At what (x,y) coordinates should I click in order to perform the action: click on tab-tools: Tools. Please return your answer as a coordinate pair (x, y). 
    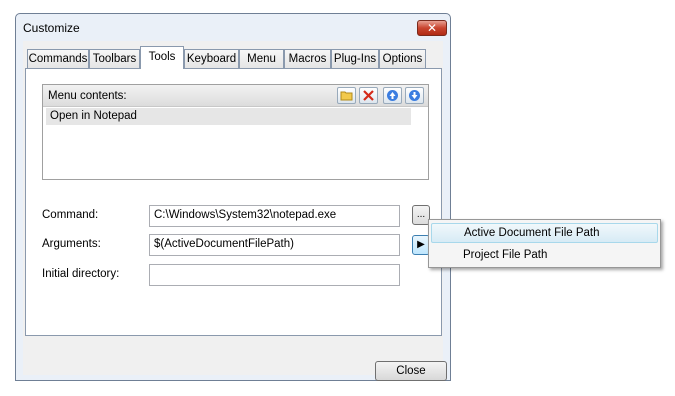
    Looking at the image, I should click on (162, 57).